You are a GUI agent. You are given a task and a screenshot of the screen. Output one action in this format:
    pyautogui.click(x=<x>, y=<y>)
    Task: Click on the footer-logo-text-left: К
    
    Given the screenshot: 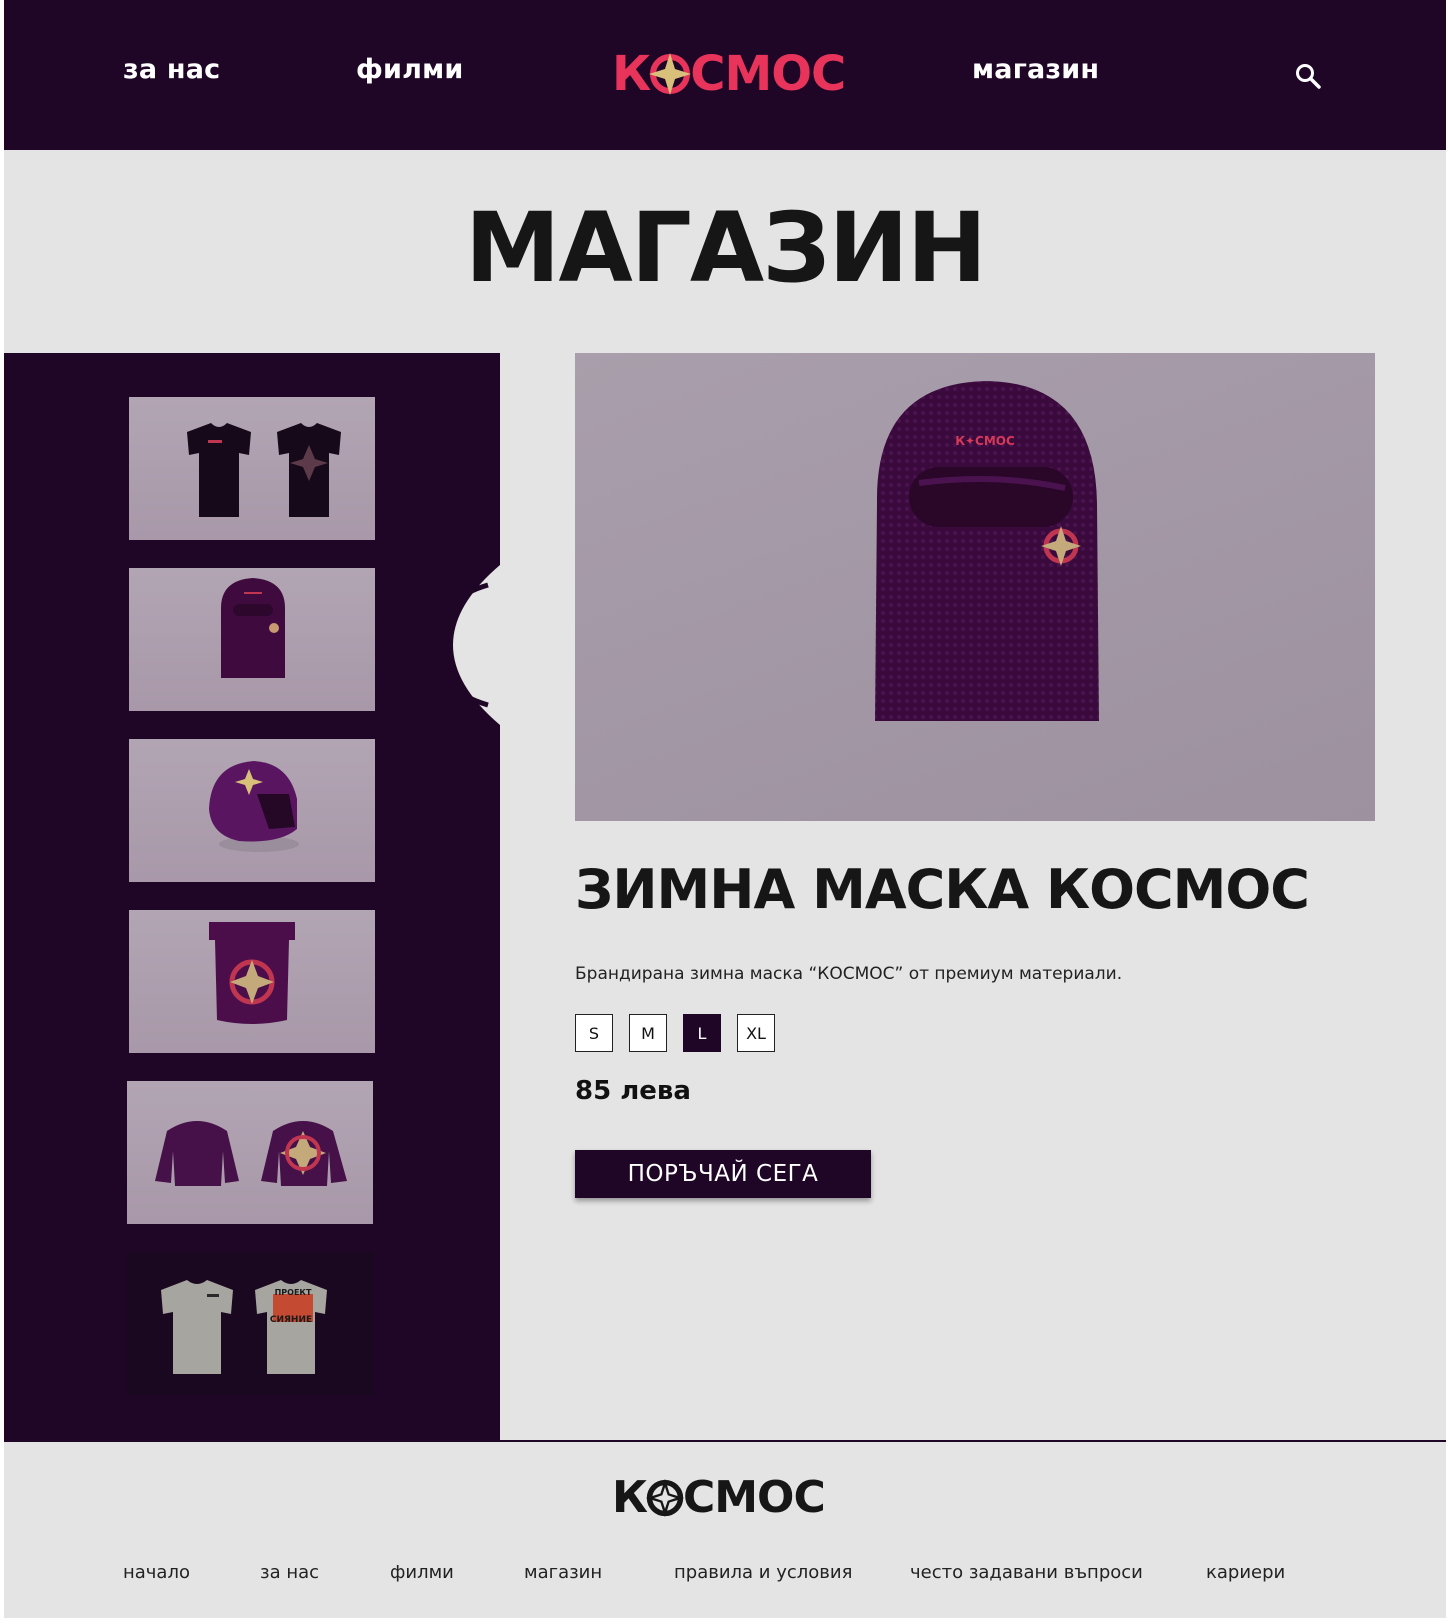 What is the action you would take?
    pyautogui.click(x=630, y=1497)
    